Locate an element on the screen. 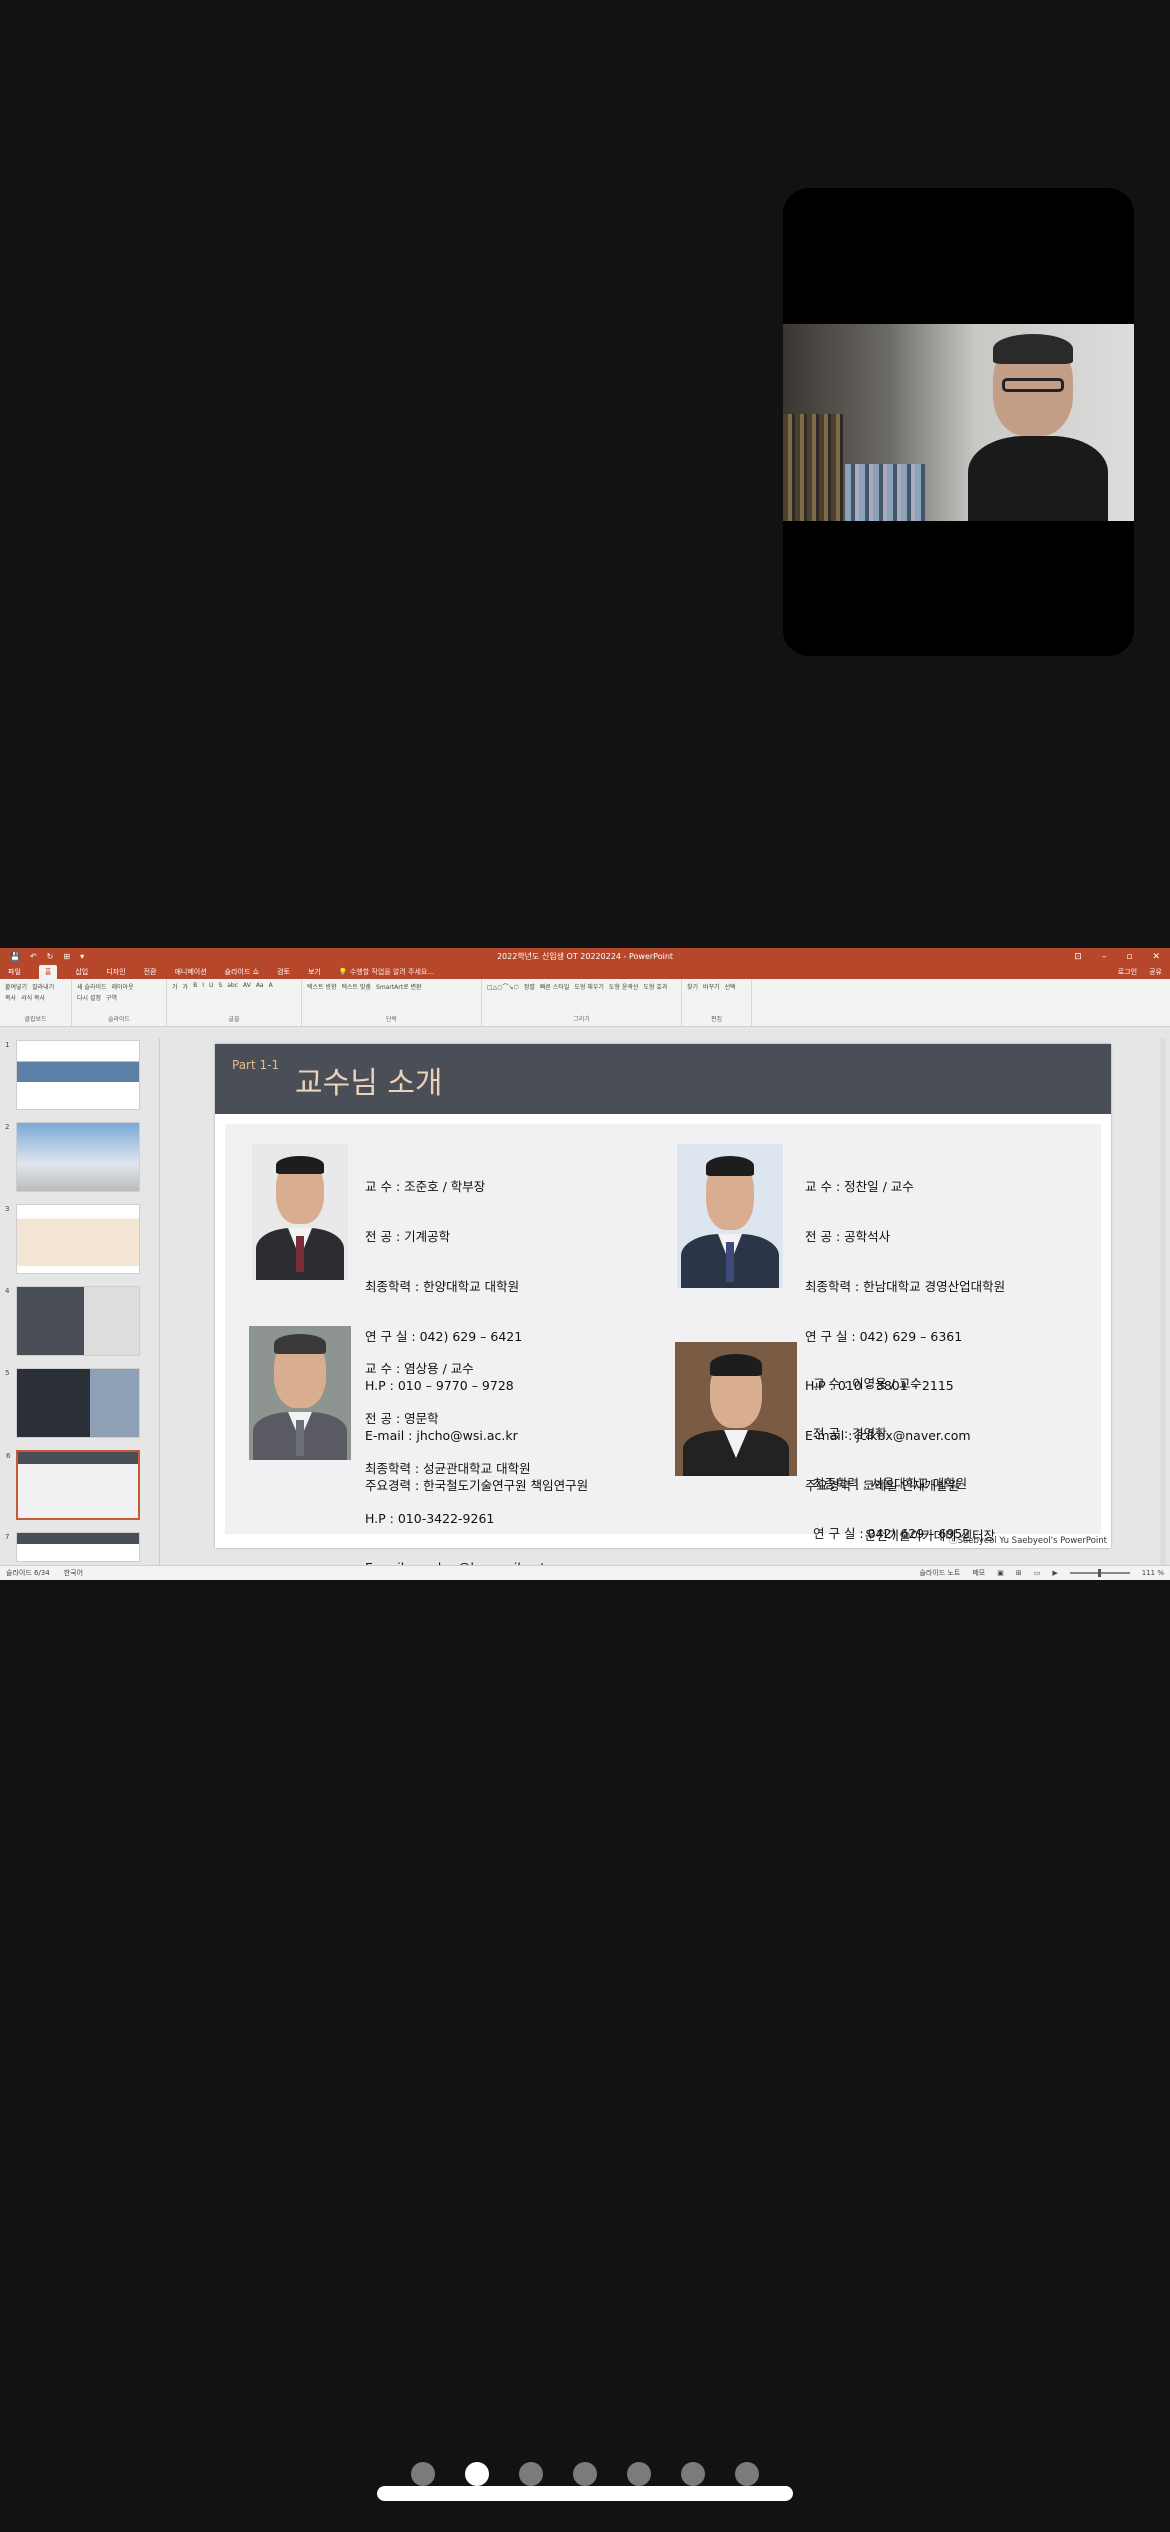 The height and width of the screenshot is (2532, 1170). shadow-button: S is located at coordinates (220, 986).